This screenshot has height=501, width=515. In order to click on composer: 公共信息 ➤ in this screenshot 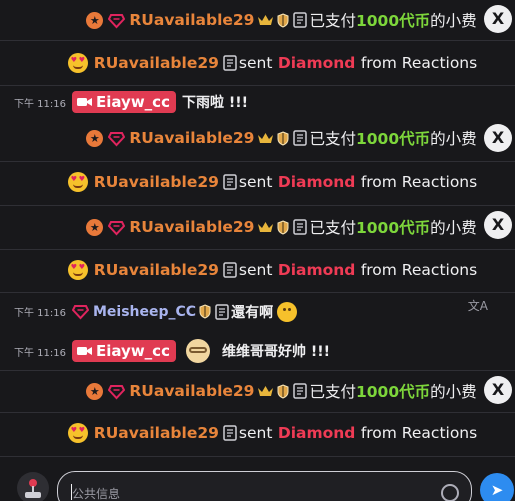, I will do `click(257, 481)`.